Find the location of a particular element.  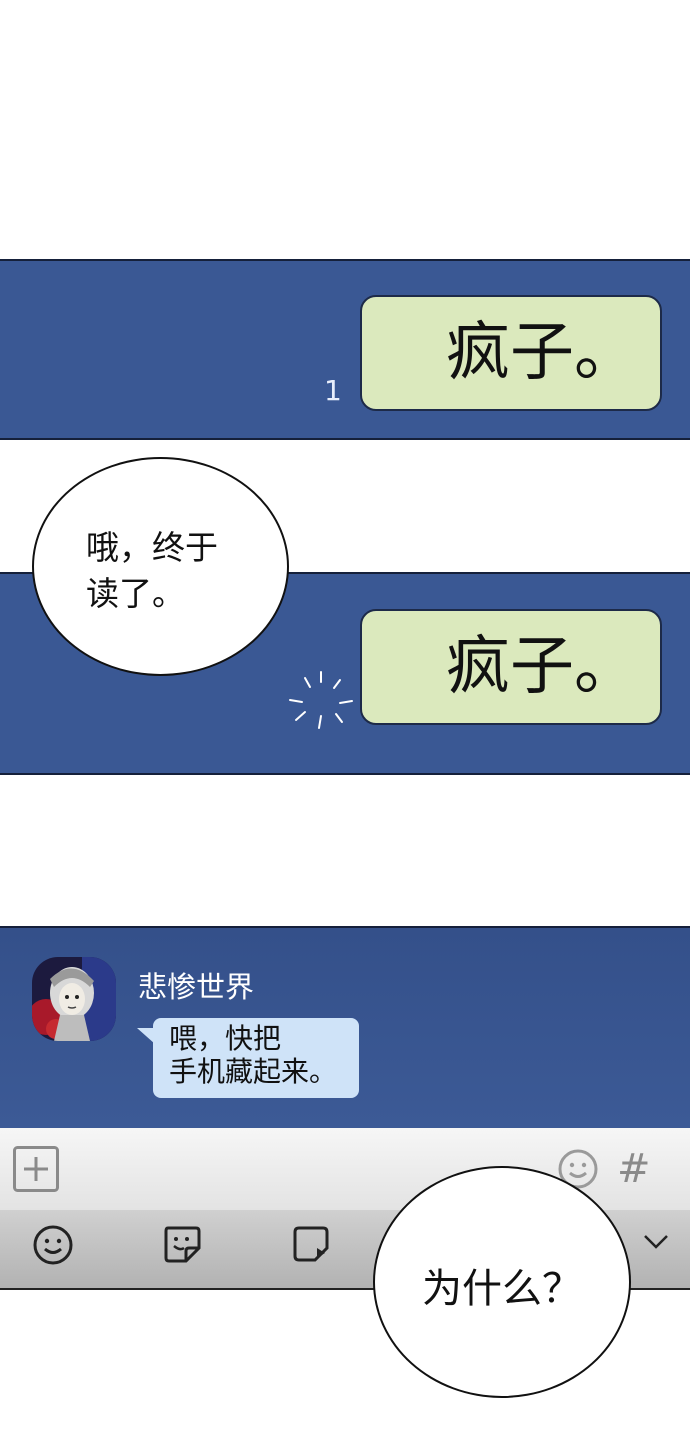

sender-name: 悲惨世界 is located at coordinates (196, 987).